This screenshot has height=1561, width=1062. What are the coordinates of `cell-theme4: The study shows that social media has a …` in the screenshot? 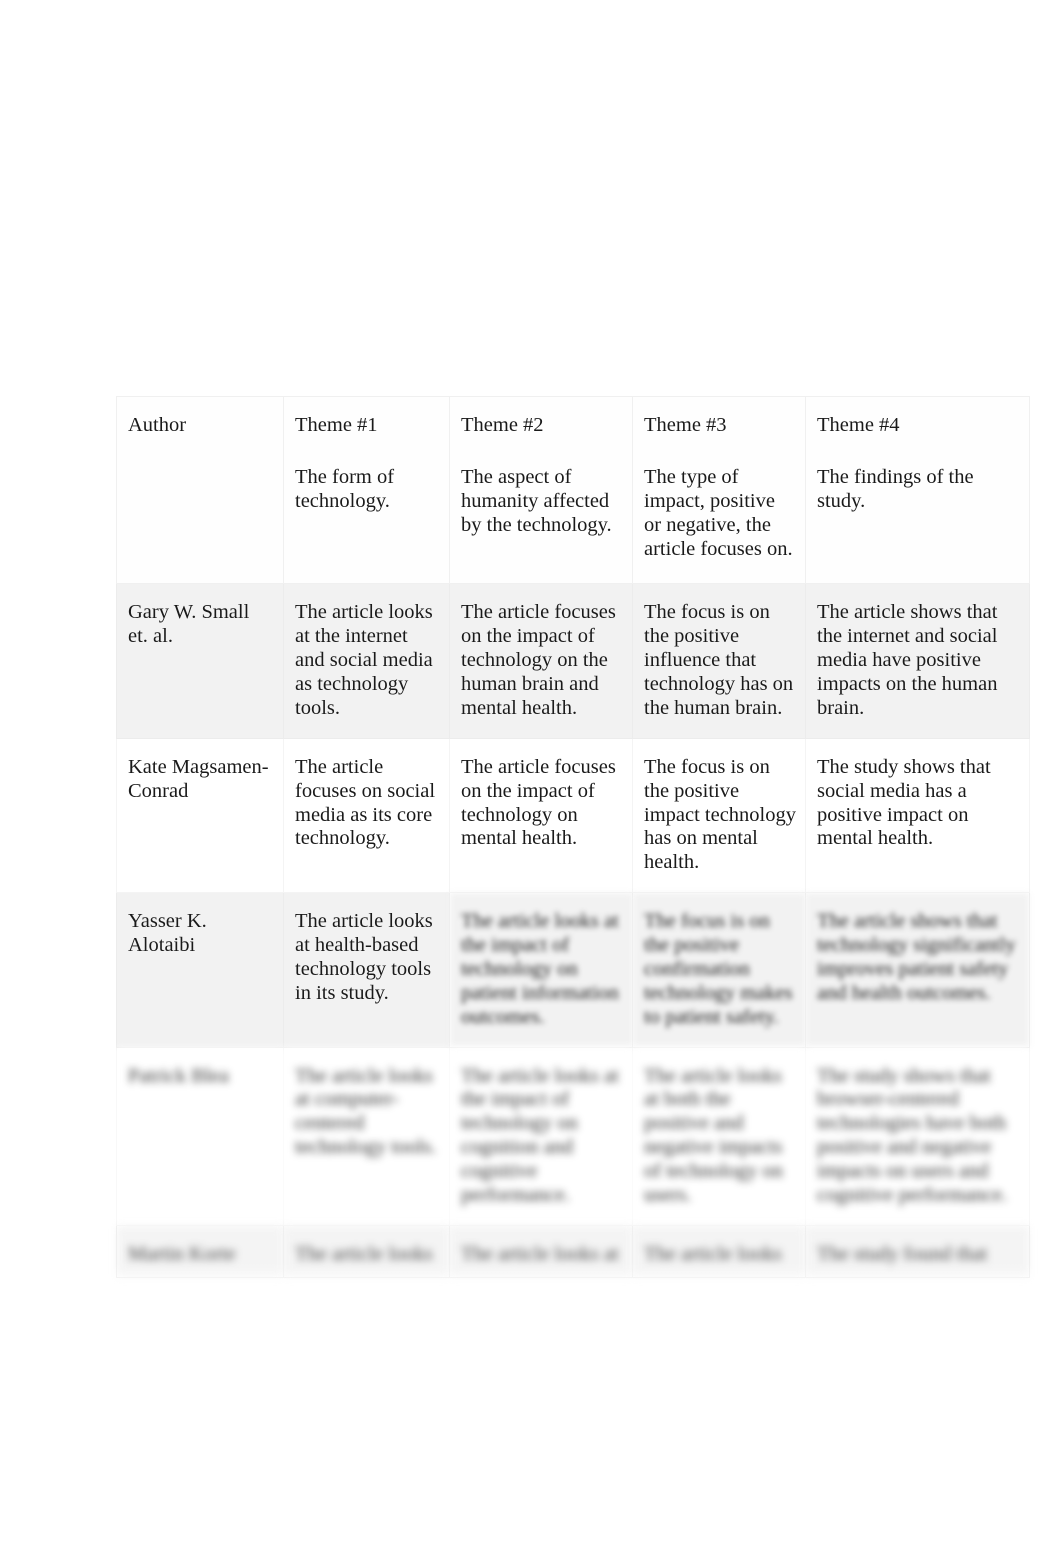 It's located at (917, 815).